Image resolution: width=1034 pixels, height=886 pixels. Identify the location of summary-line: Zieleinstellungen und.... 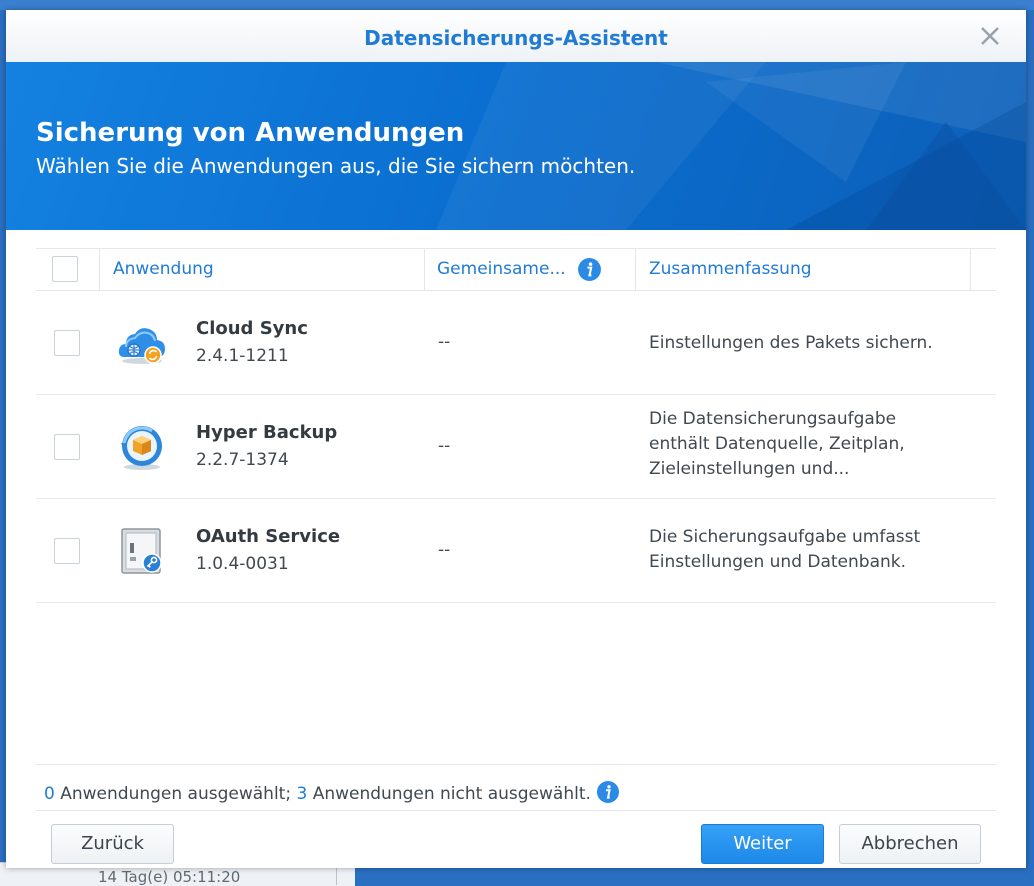
(749, 469).